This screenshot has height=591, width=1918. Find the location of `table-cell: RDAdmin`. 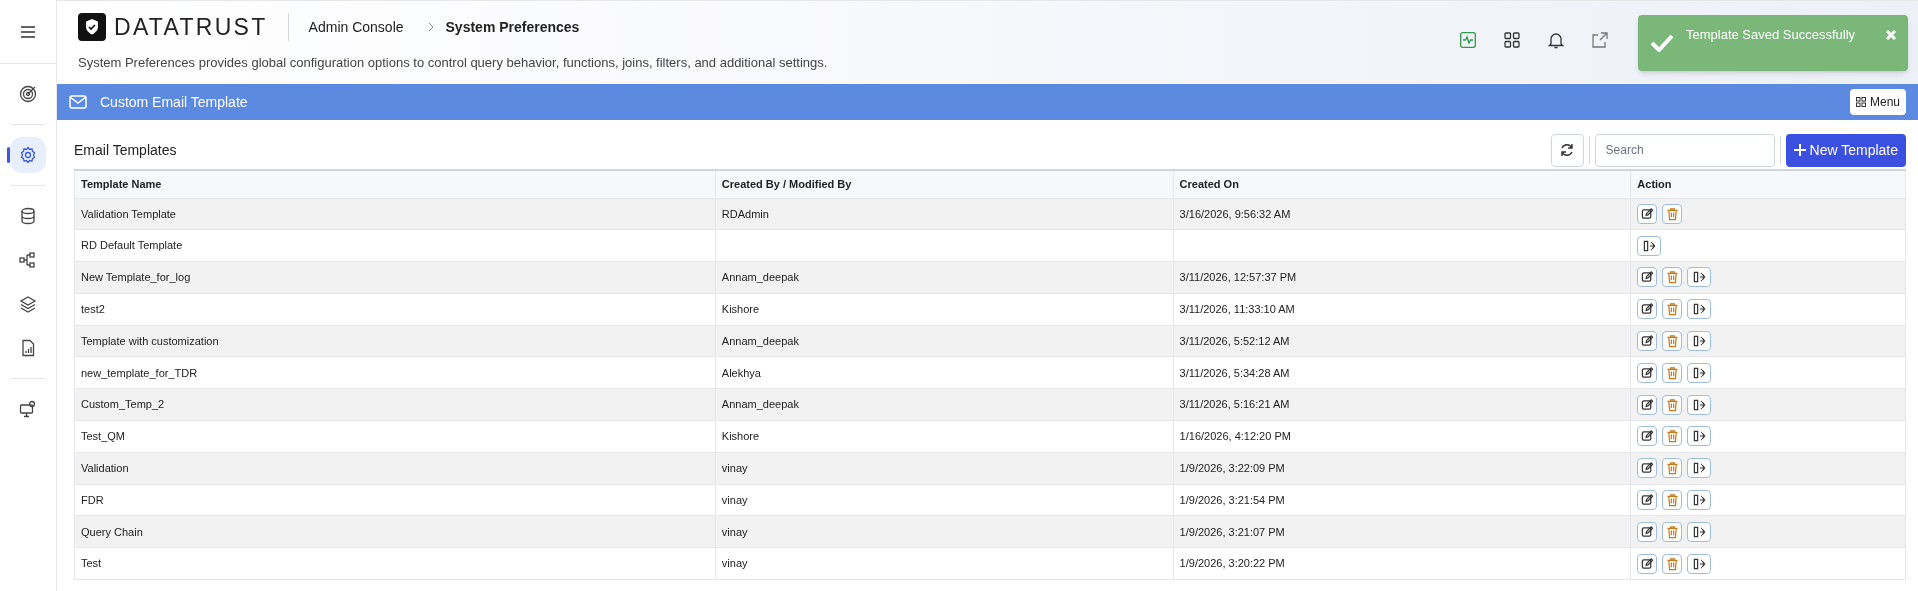

table-cell: RDAdmin is located at coordinates (745, 213).